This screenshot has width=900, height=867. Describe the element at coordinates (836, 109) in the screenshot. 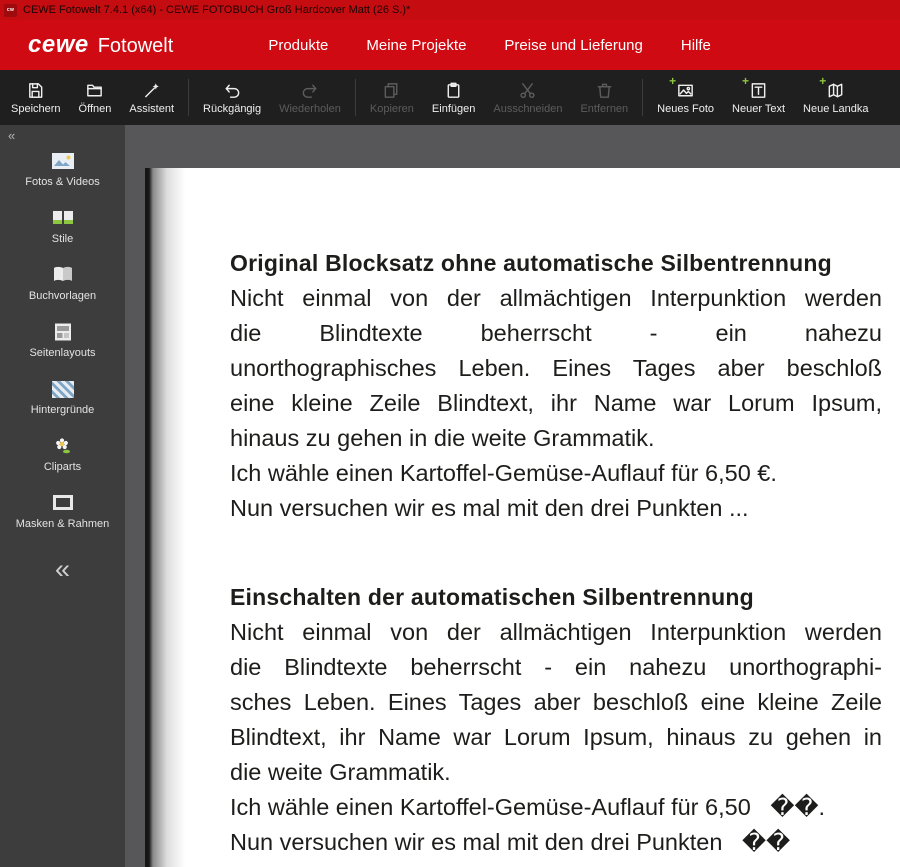

I see `new-map-button-label: Neue Landka` at that location.